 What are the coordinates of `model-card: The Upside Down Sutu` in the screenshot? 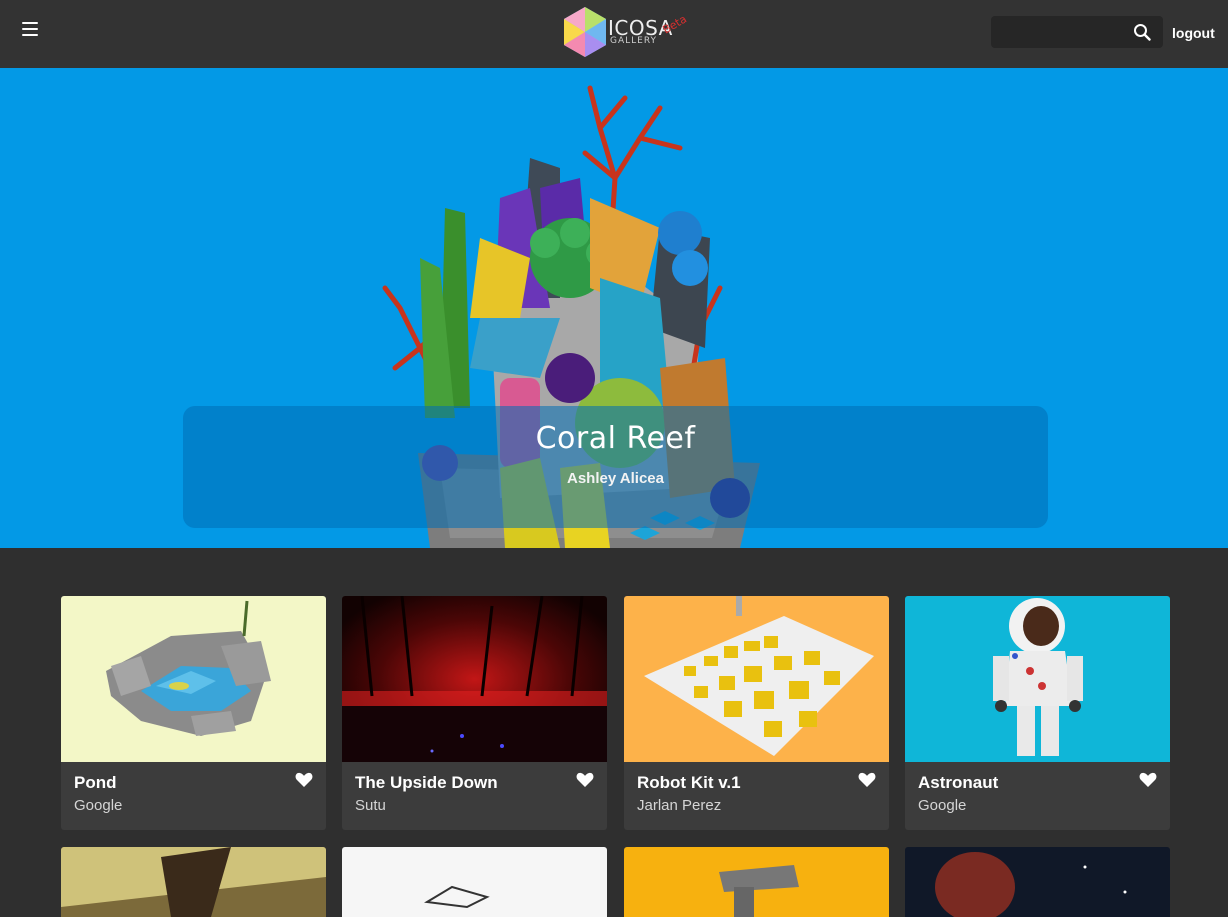 It's located at (474, 713).